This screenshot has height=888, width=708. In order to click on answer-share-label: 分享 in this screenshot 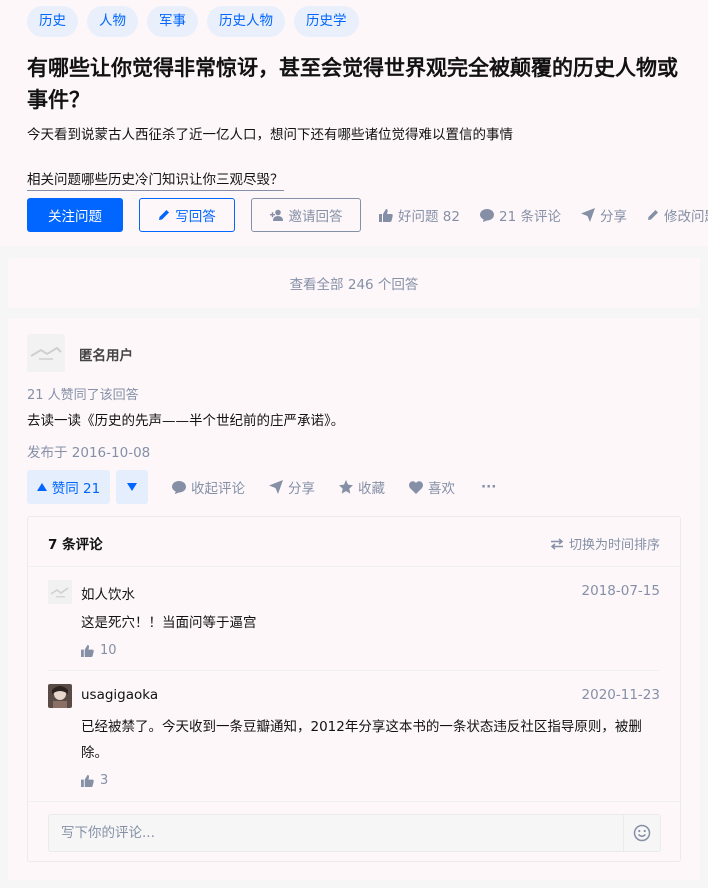, I will do `click(301, 489)`.